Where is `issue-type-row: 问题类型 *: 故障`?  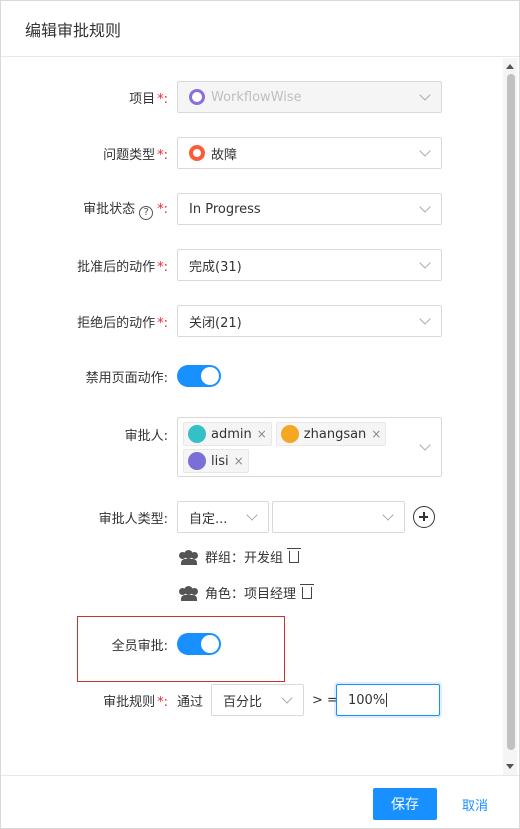 issue-type-row: 问题类型 *: 故障 is located at coordinates (252, 153).